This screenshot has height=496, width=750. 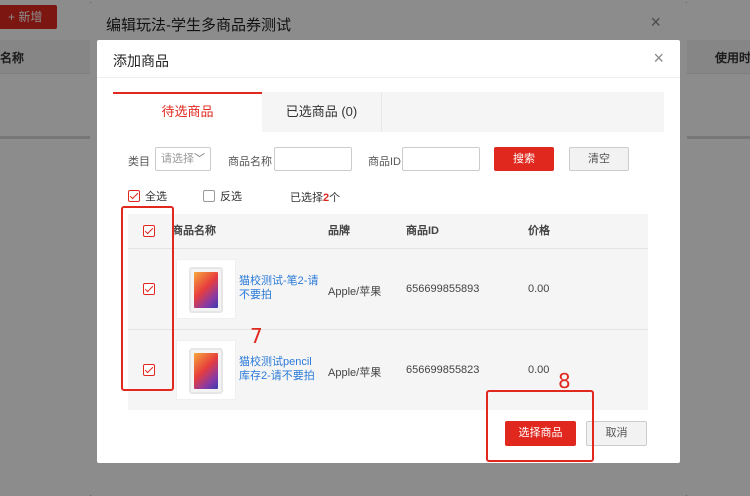 I want to click on cancel-button: 取消, so click(x=616, y=433).